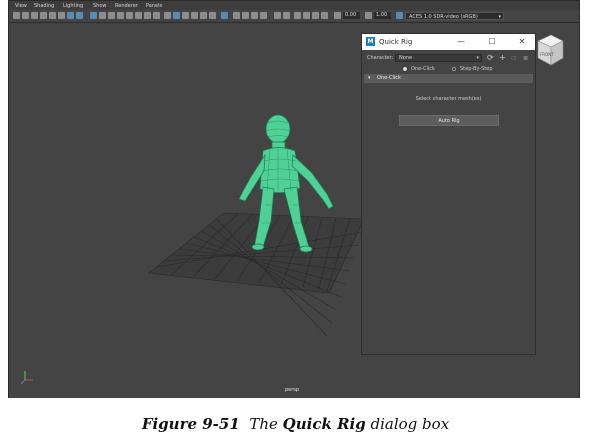  What do you see at coordinates (34, 15) in the screenshot?
I see `bookmark-icon` at bounding box center [34, 15].